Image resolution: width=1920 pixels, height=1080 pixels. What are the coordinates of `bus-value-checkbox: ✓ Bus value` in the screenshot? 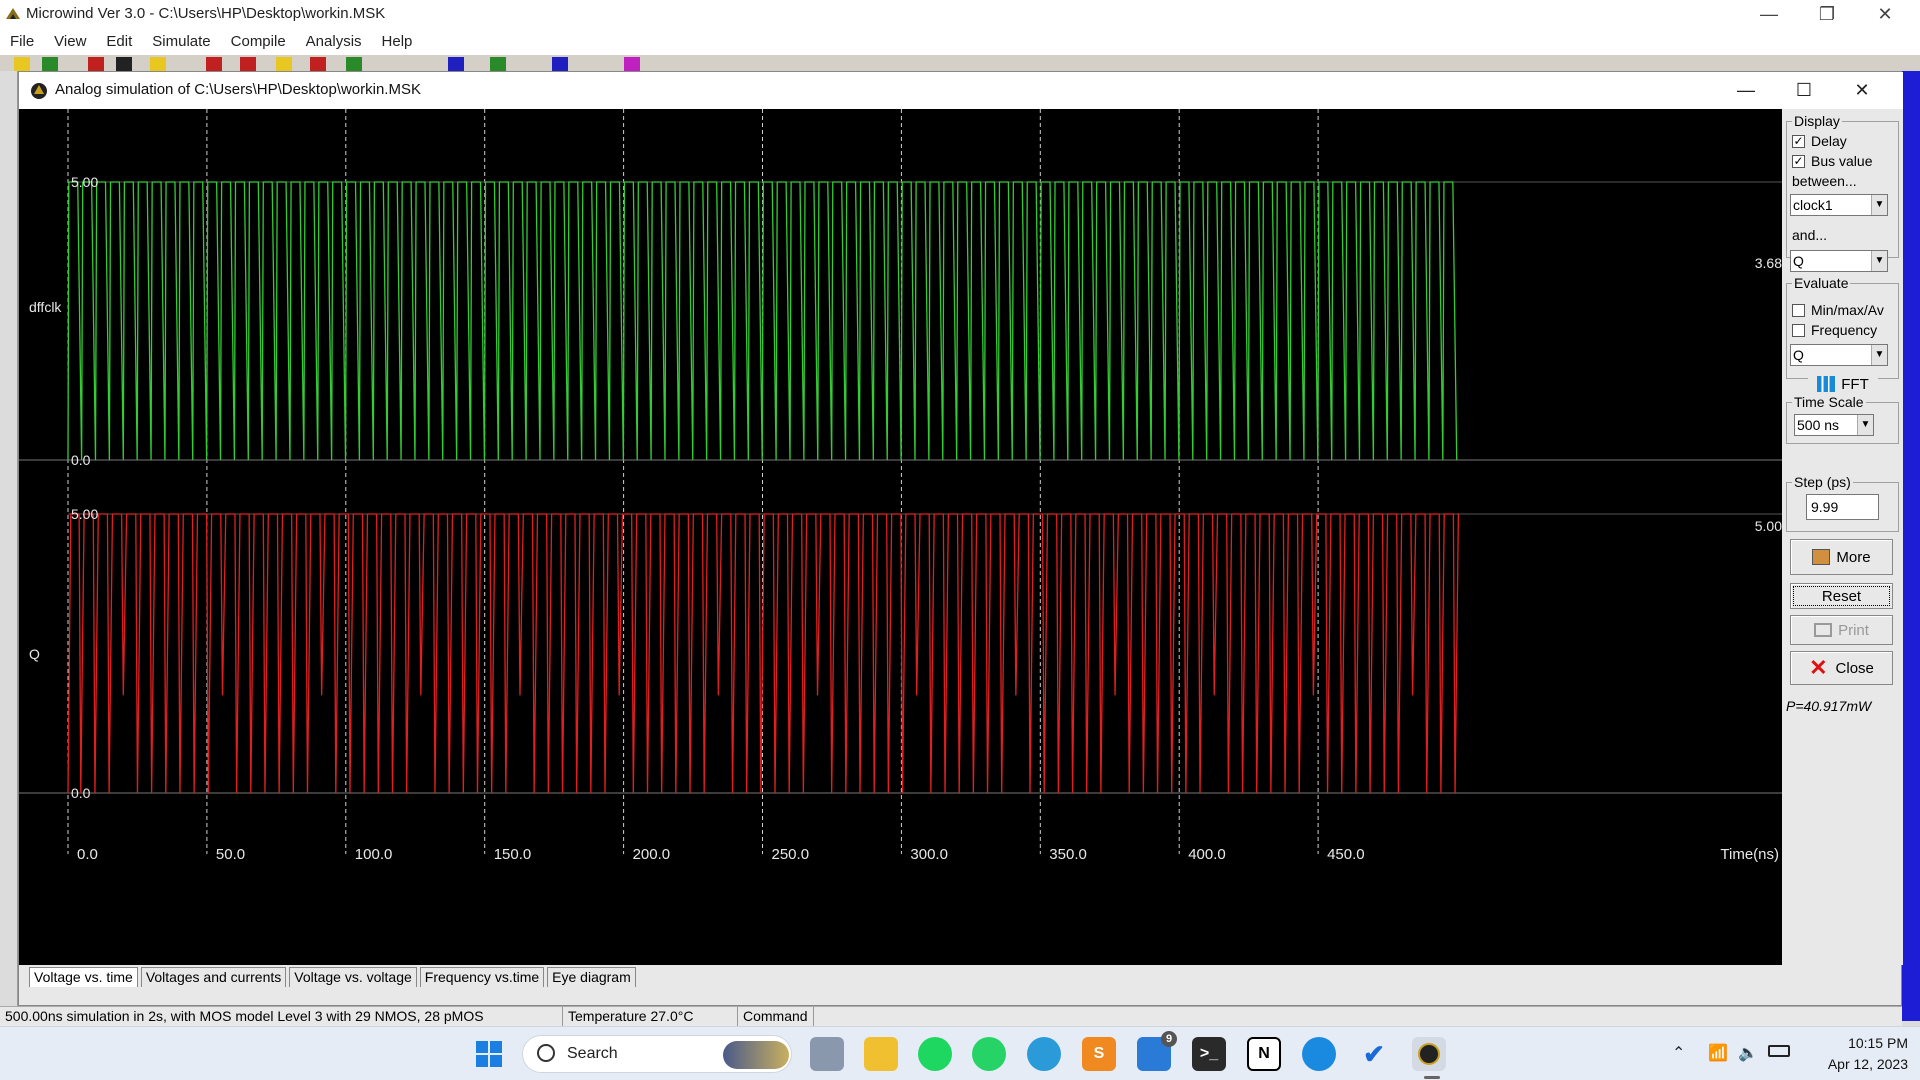 It's located at (1832, 161).